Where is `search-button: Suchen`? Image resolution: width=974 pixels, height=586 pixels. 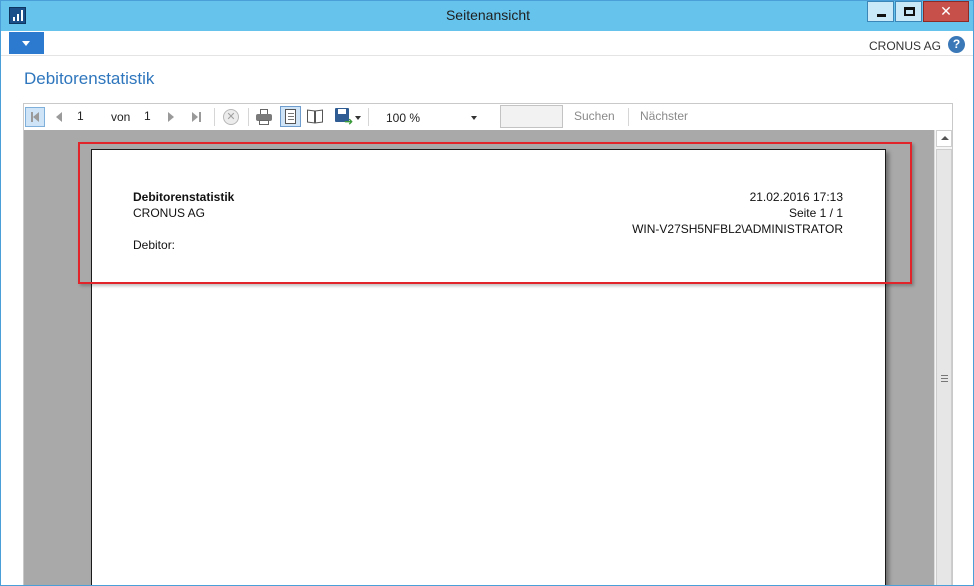
search-button: Suchen is located at coordinates (594, 116).